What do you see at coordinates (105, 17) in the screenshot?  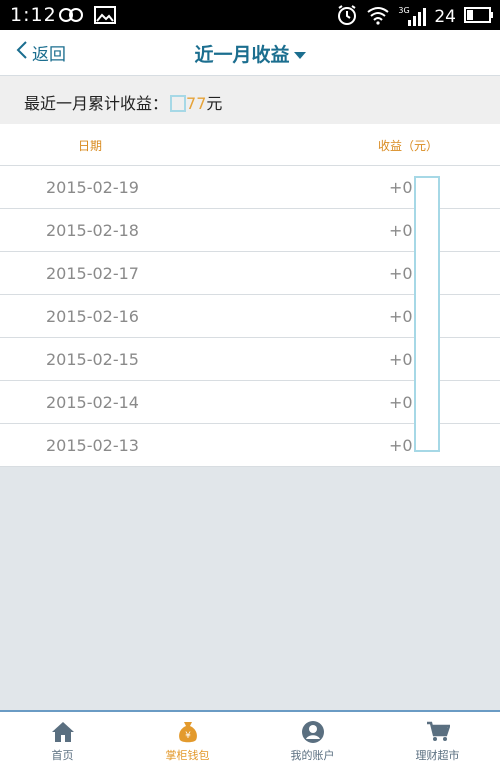 I see `image-icon` at bounding box center [105, 17].